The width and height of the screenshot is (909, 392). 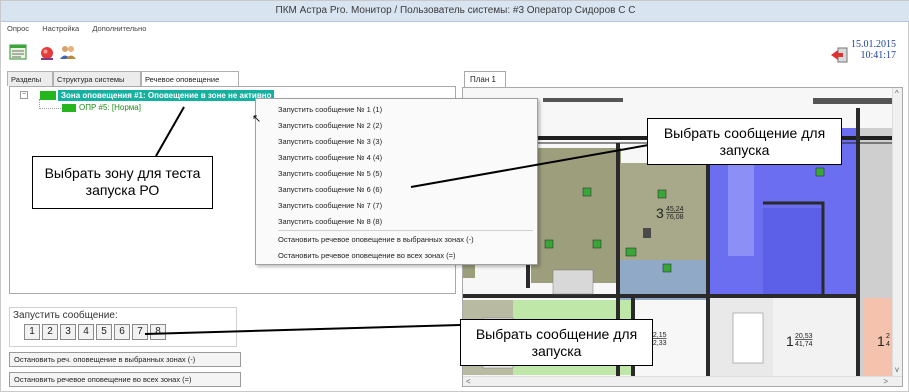 What do you see at coordinates (68, 332) in the screenshot?
I see `message-button-3: 3` at bounding box center [68, 332].